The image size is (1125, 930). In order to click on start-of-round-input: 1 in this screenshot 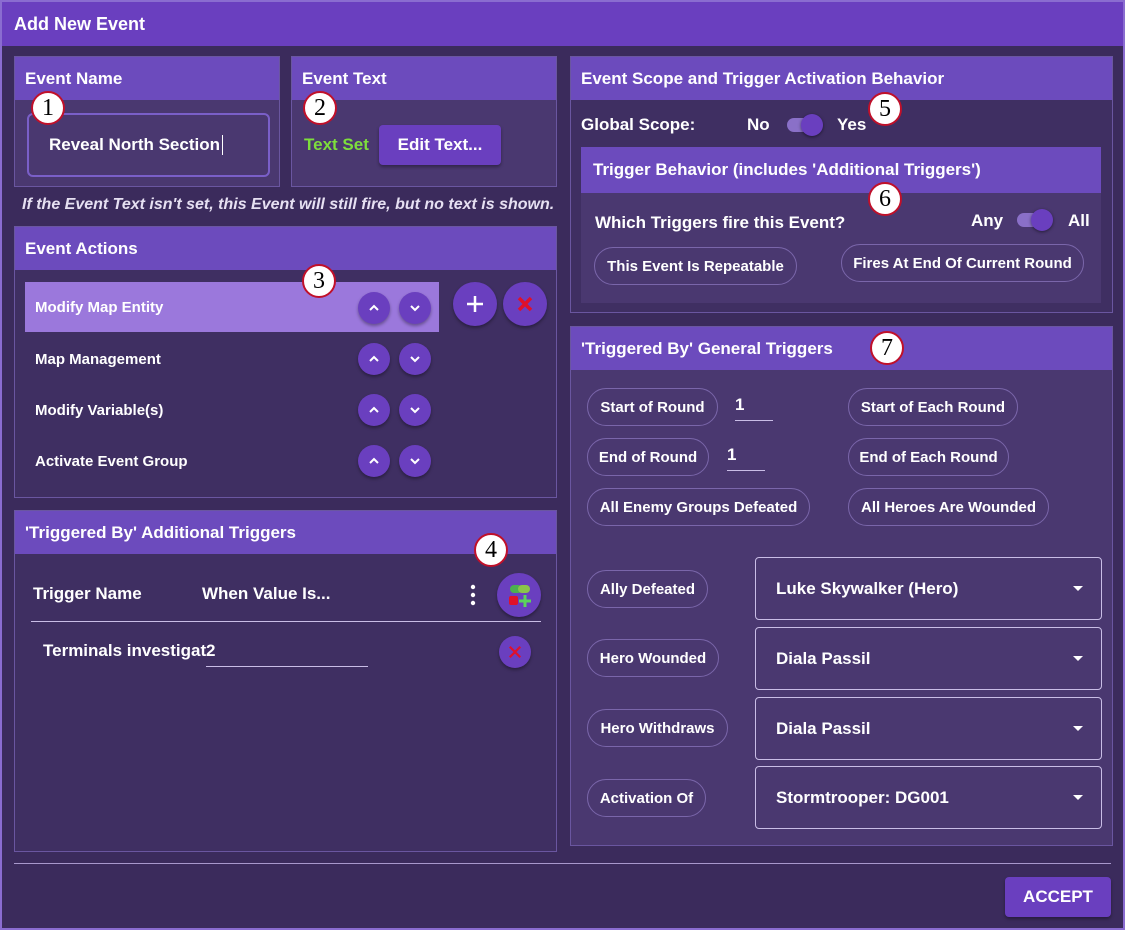, I will do `click(754, 408)`.